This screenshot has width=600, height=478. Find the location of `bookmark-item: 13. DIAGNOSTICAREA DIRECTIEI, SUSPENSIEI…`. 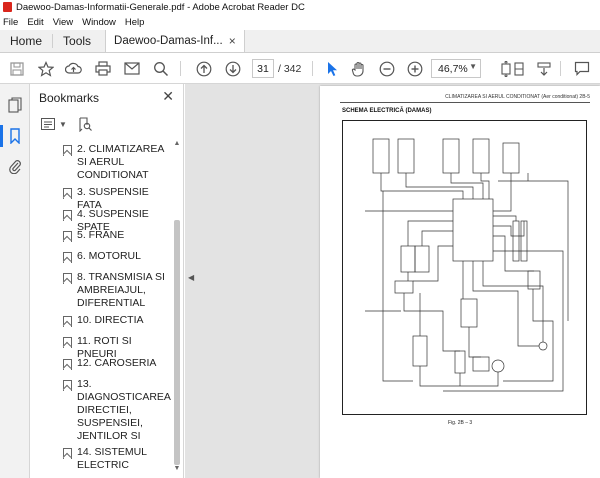

bookmark-item: 13. DIAGNOSTICAREA DIRECTIEI, SUSPENSIEI… is located at coordinates (101, 410).